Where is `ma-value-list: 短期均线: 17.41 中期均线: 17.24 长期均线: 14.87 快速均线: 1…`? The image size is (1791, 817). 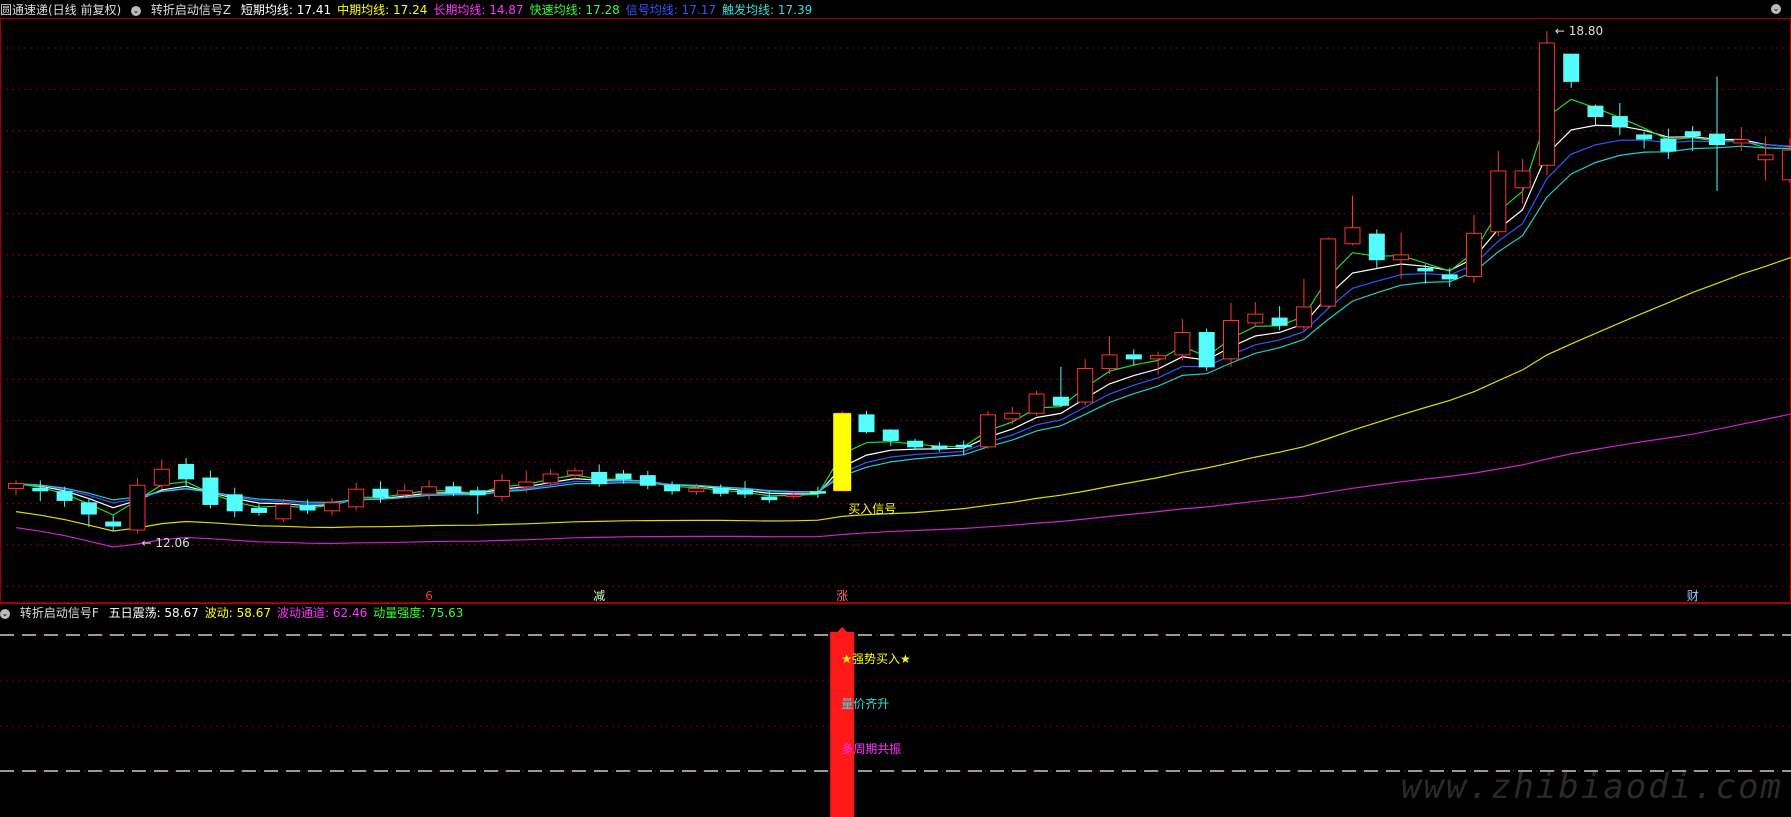
ma-value-list: 短期均线: 17.41 中期均线: 17.24 长期均线: 14.87 快速均线: 1… is located at coordinates (529, 10).